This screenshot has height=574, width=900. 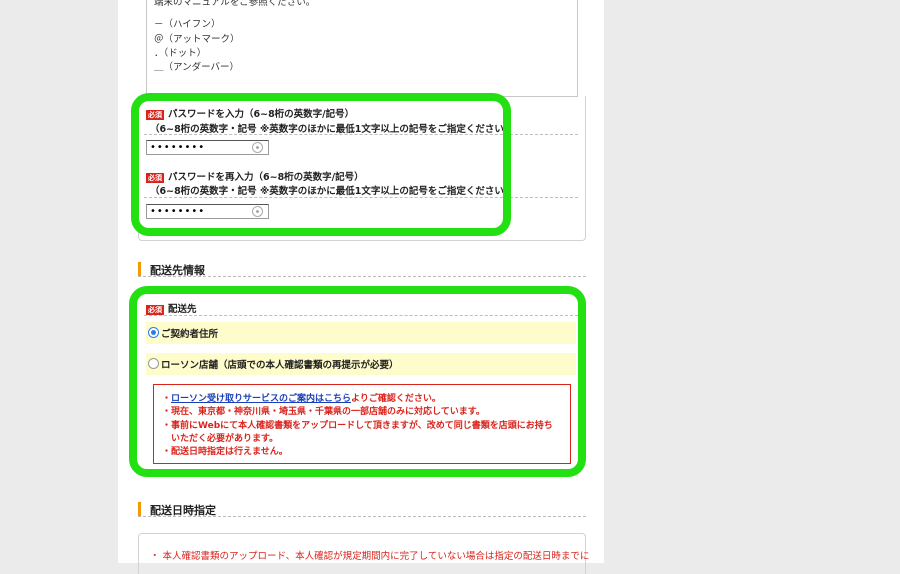 I want to click on delivery-date-section-header: 配送日時指定, so click(x=362, y=509).